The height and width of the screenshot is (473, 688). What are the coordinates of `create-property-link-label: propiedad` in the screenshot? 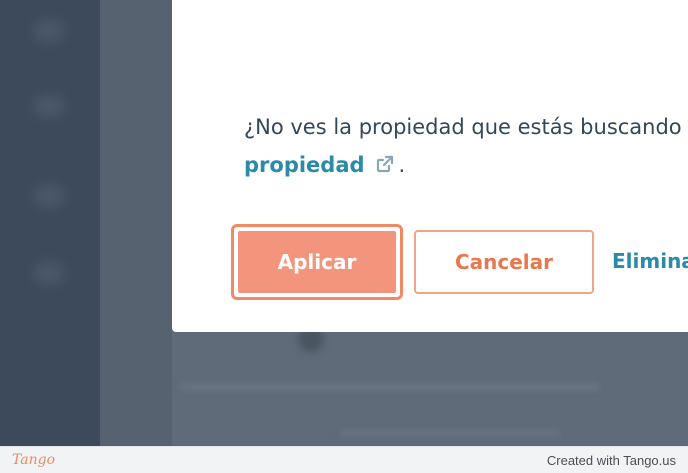 It's located at (304, 165).